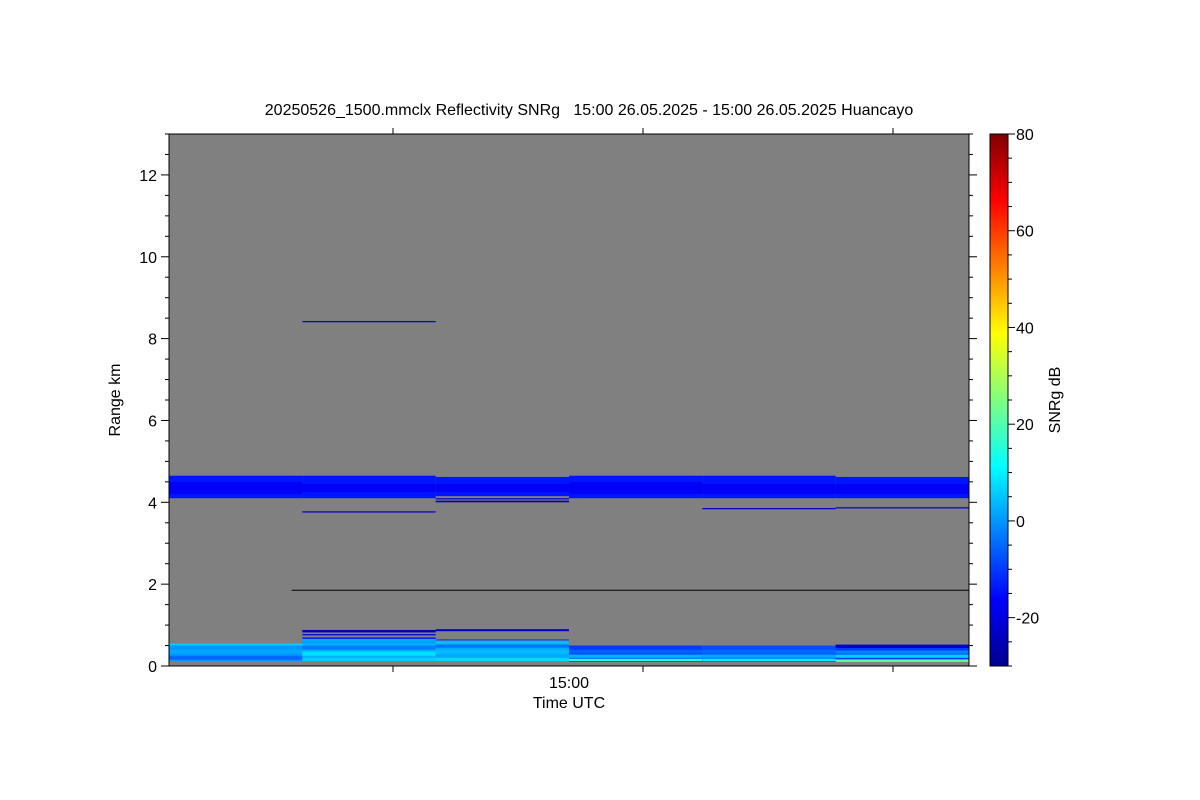 The width and height of the screenshot is (1200, 800). What do you see at coordinates (1025, 425) in the screenshot?
I see `colorbar-tick-label: 20` at bounding box center [1025, 425].